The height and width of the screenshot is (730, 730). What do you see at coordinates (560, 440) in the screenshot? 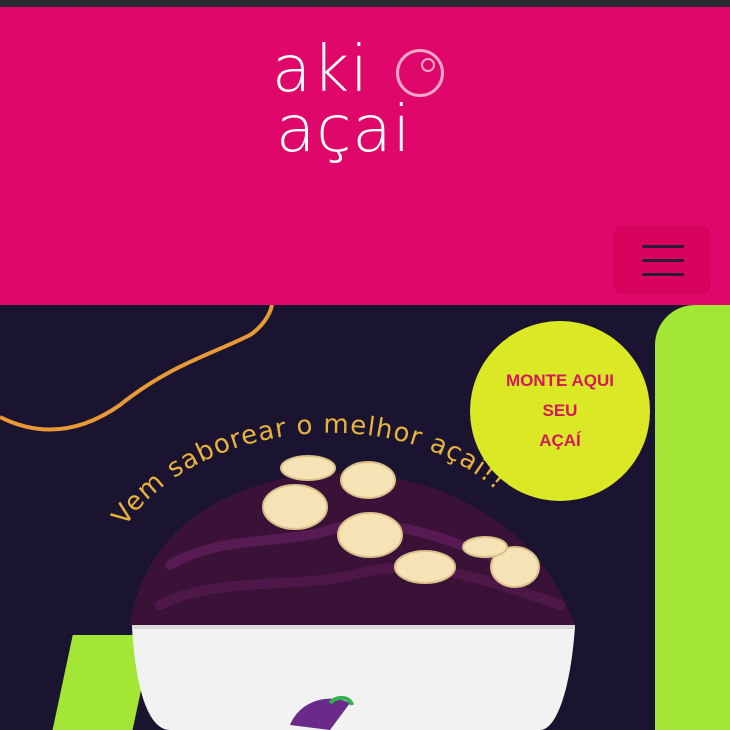
I see `cta-line3: AÇAÍ` at bounding box center [560, 440].